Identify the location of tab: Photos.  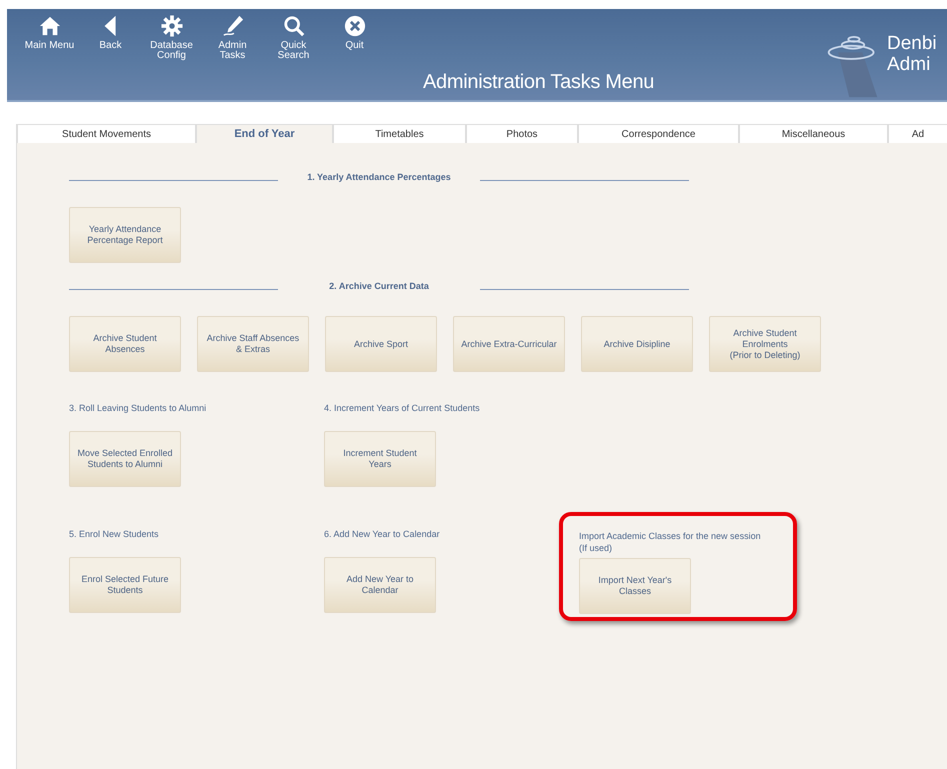
(522, 133).